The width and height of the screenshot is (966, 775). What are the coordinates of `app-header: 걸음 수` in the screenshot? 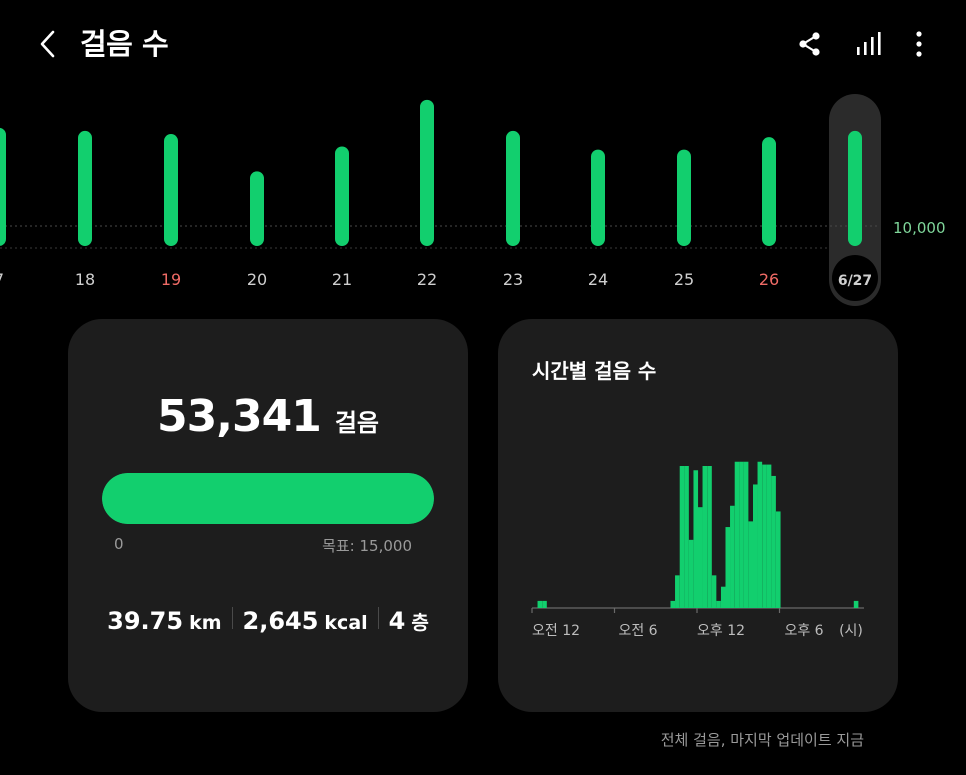 It's located at (483, 44).